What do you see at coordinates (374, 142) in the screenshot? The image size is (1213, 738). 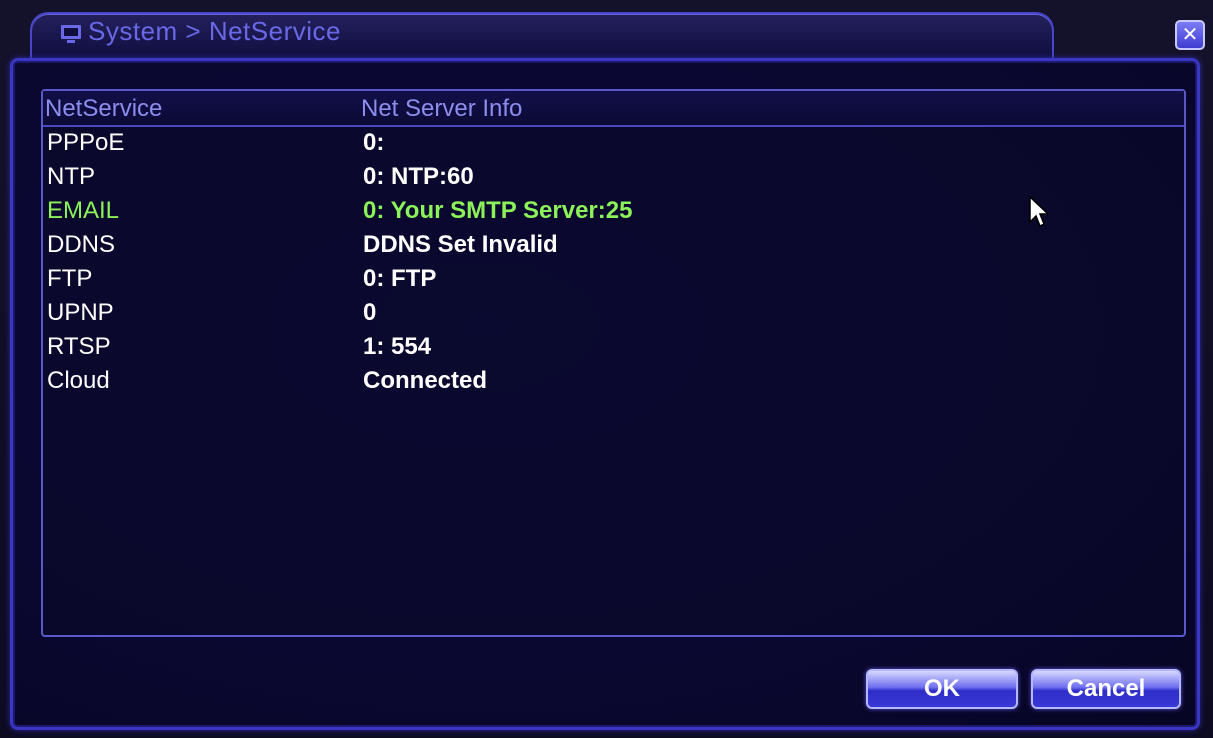 I see `service-info: 0:` at bounding box center [374, 142].